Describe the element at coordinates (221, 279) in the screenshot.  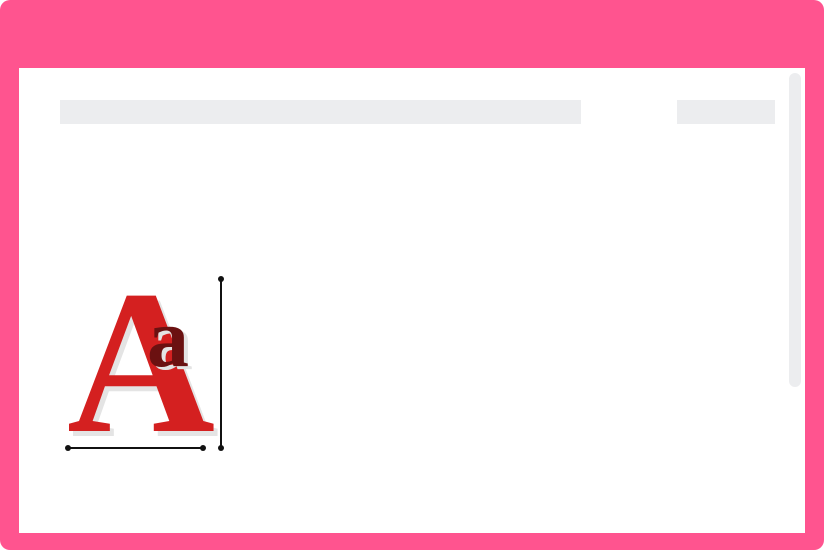
I see `height-measure-top-dot` at that location.